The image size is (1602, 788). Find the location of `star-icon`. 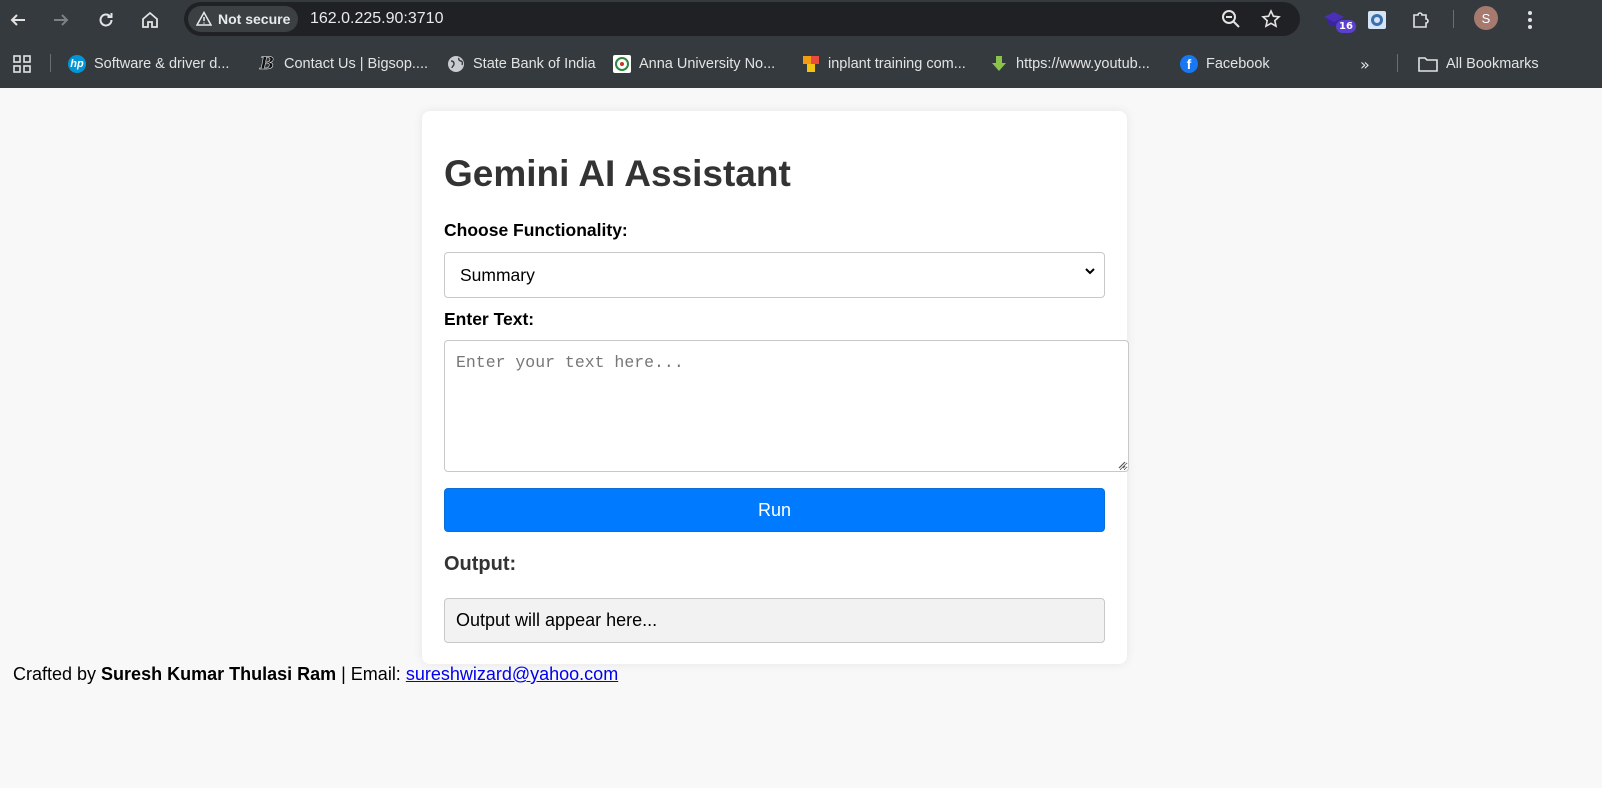

star-icon is located at coordinates (1271, 18).